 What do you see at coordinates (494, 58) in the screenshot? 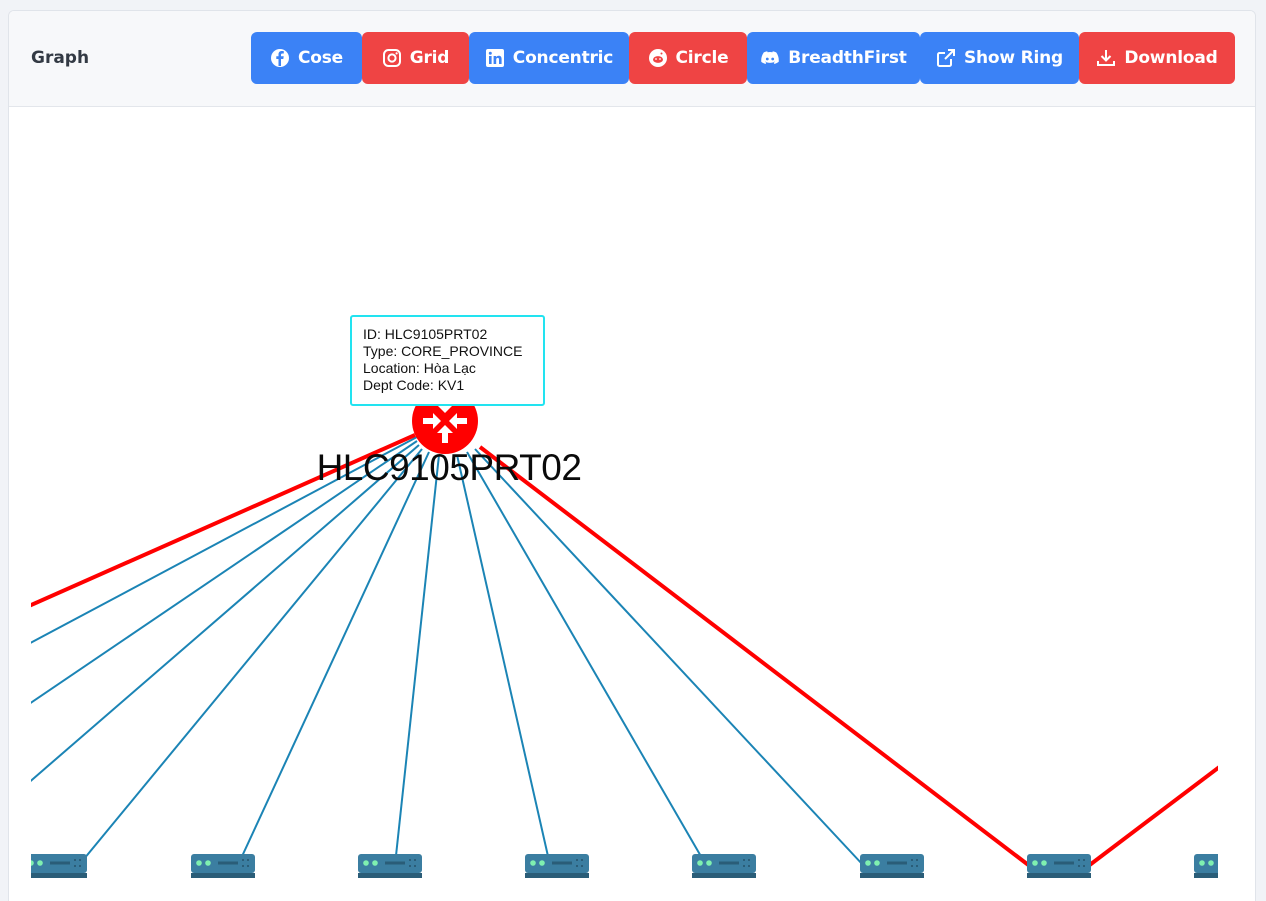
I see `linkedin-icon` at bounding box center [494, 58].